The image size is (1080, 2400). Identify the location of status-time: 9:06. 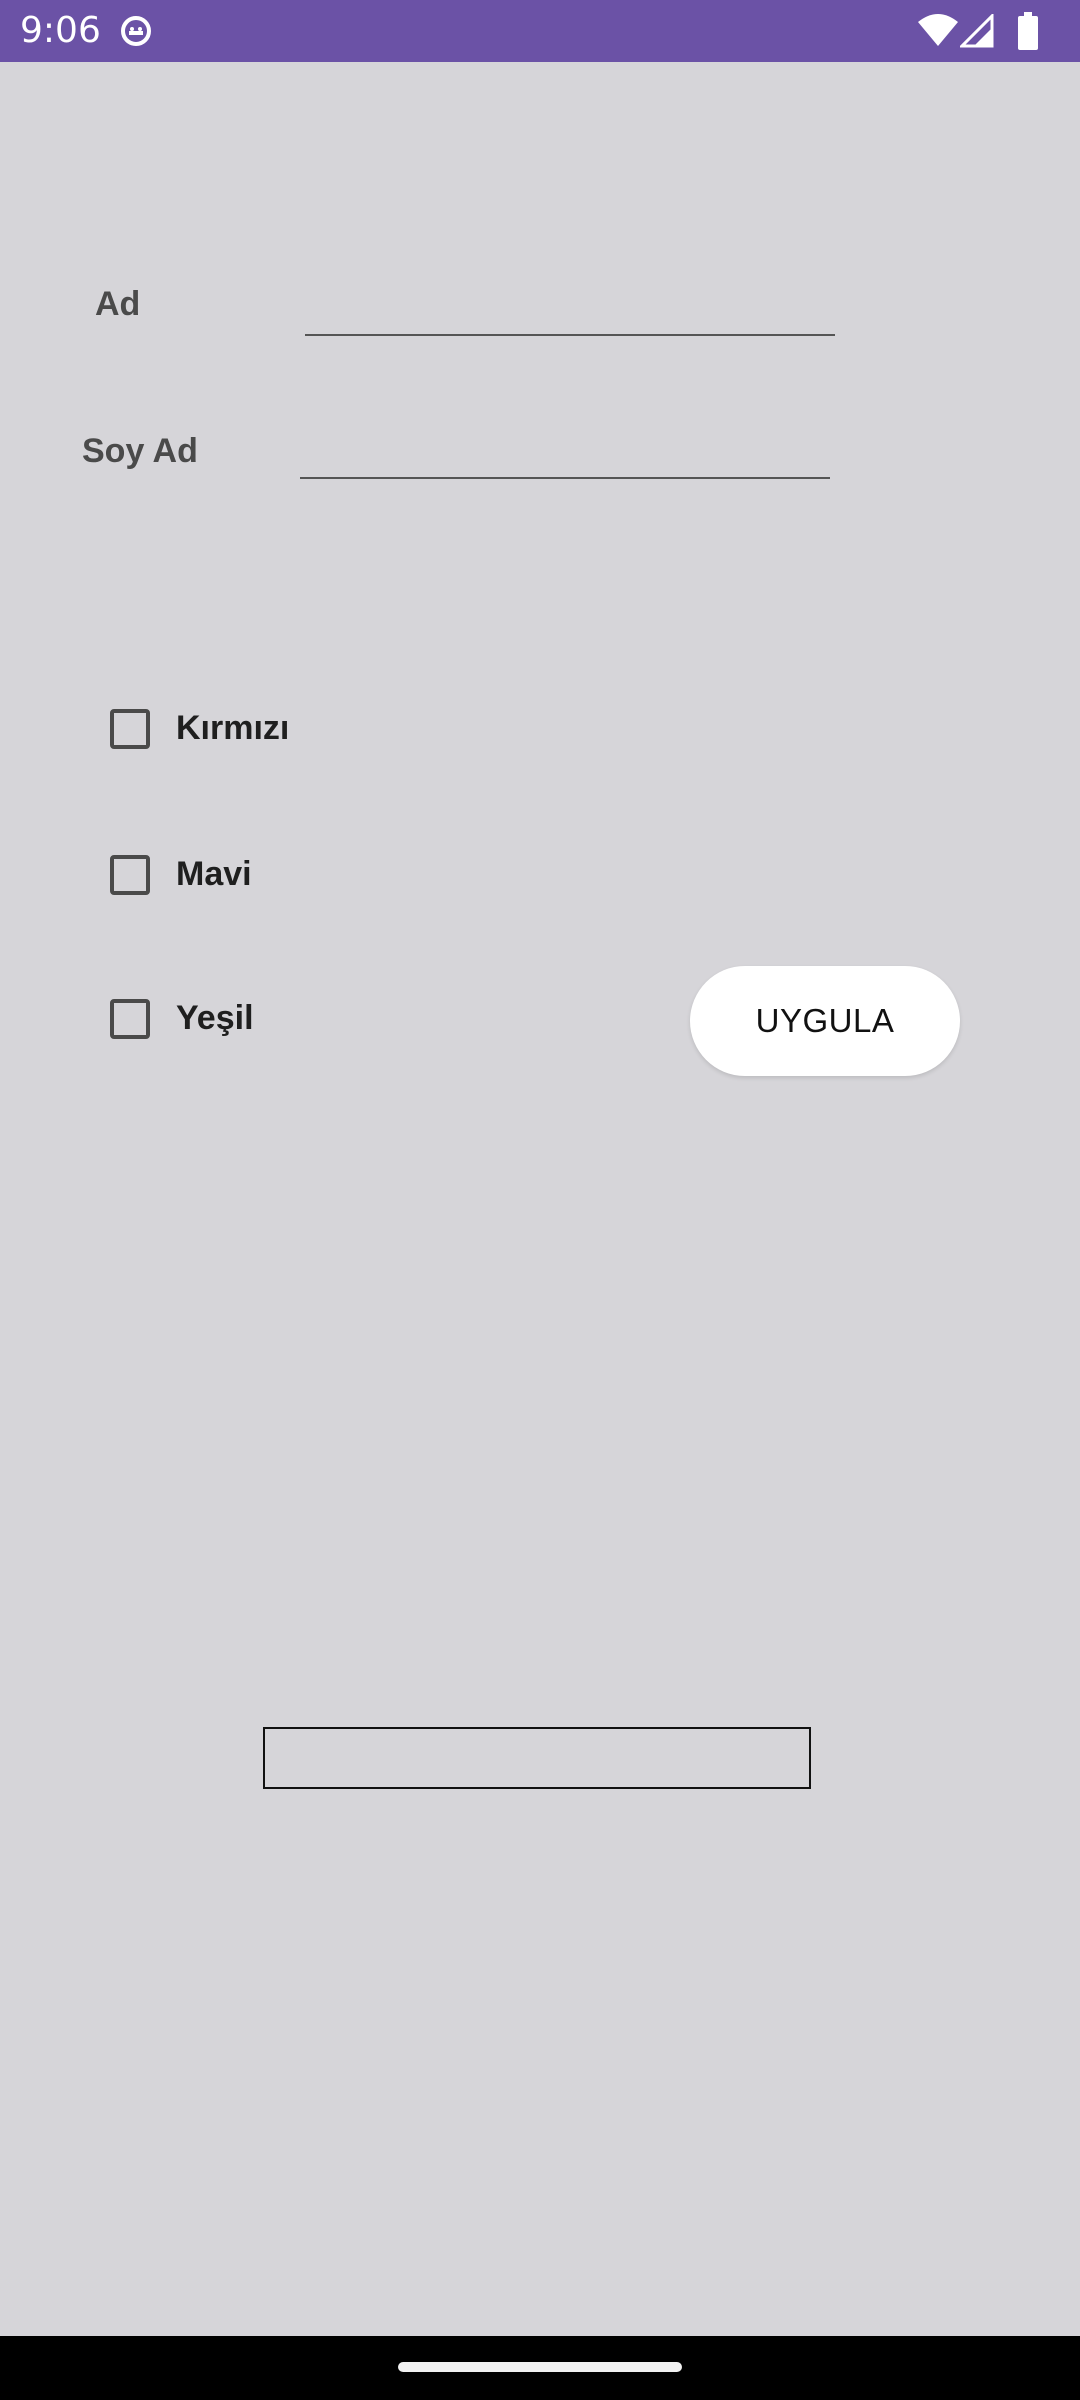
(60, 30).